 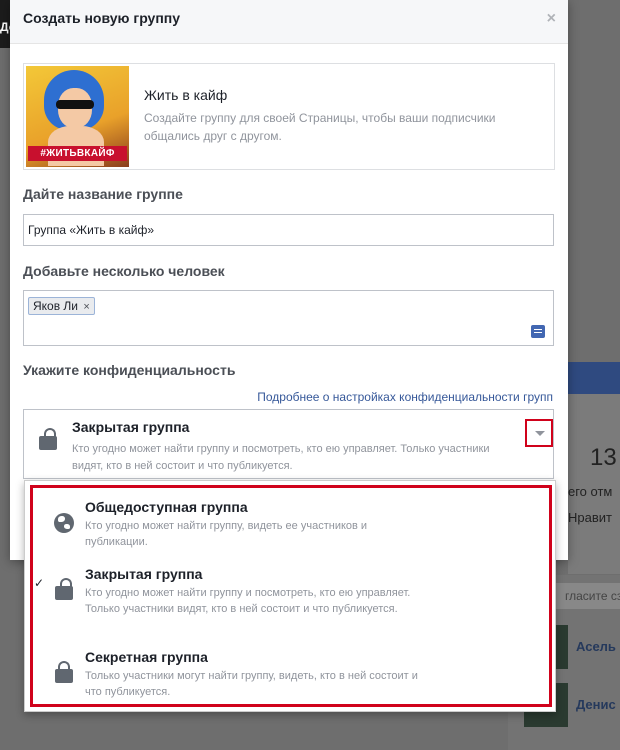 What do you see at coordinates (590, 517) in the screenshot?
I see `background-likes-text: Нравит` at bounding box center [590, 517].